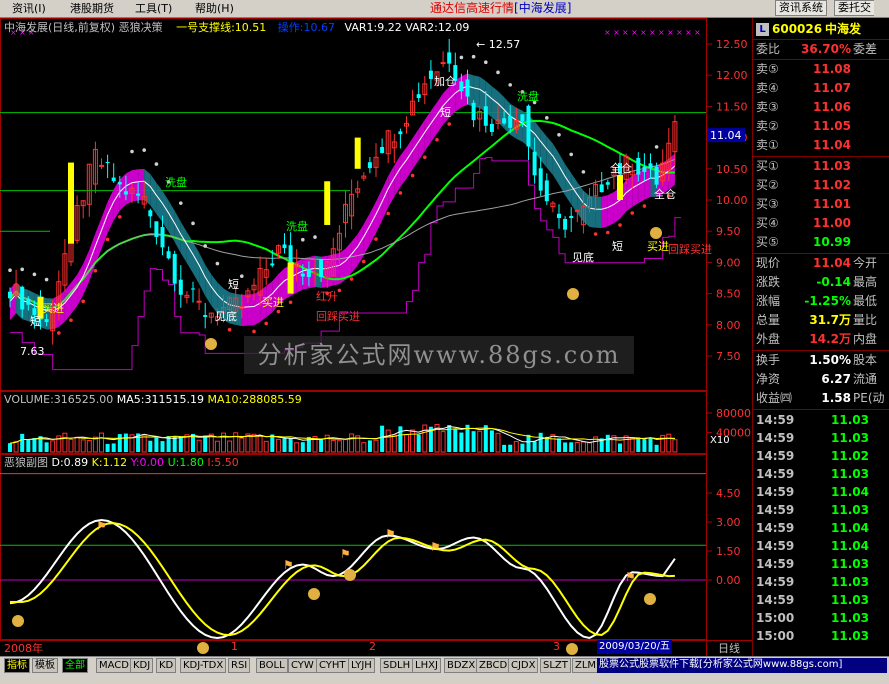 The width and height of the screenshot is (889, 684). Describe the element at coordinates (361, 665) in the screenshot. I see `tab-lyjh: LYJH` at that location.